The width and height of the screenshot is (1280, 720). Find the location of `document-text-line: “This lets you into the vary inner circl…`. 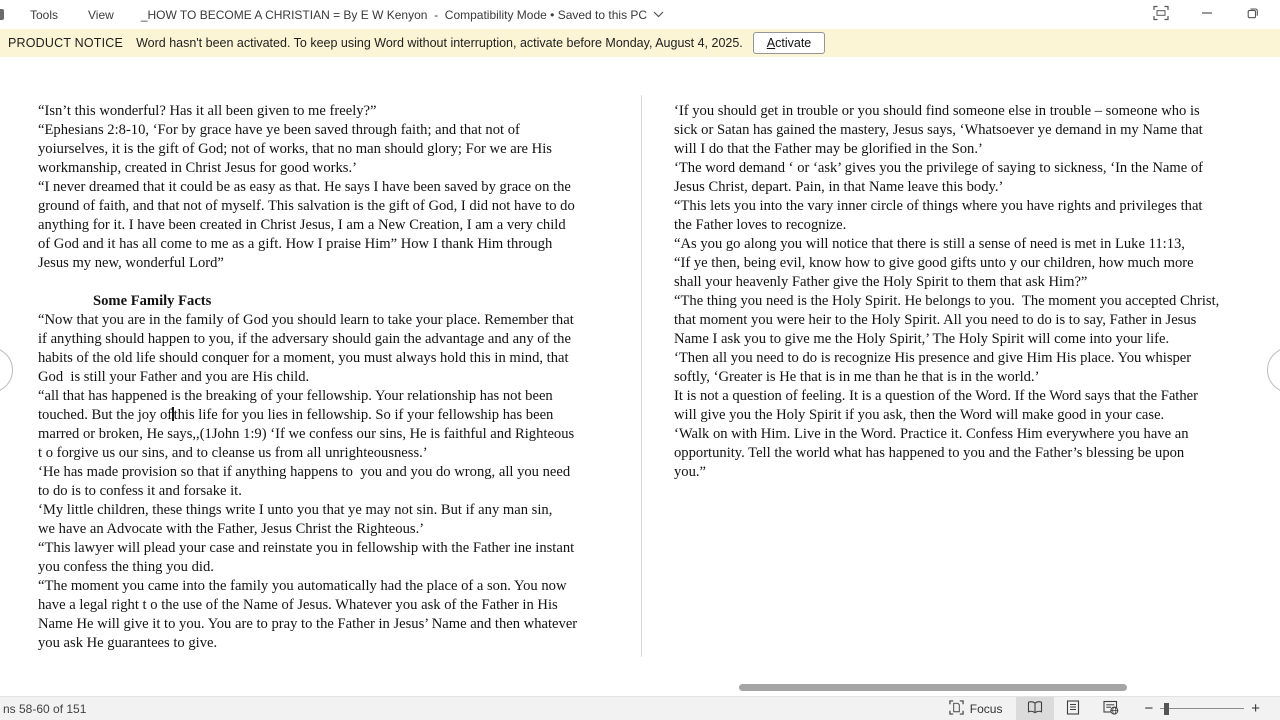

document-text-line: “This lets you into the vary inner circl… is located at coordinates (938, 206).